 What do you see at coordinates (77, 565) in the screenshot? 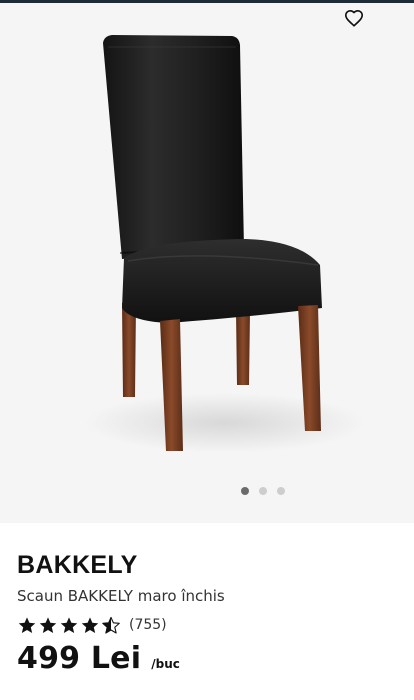
I see `product-name: BAKKELY` at bounding box center [77, 565].